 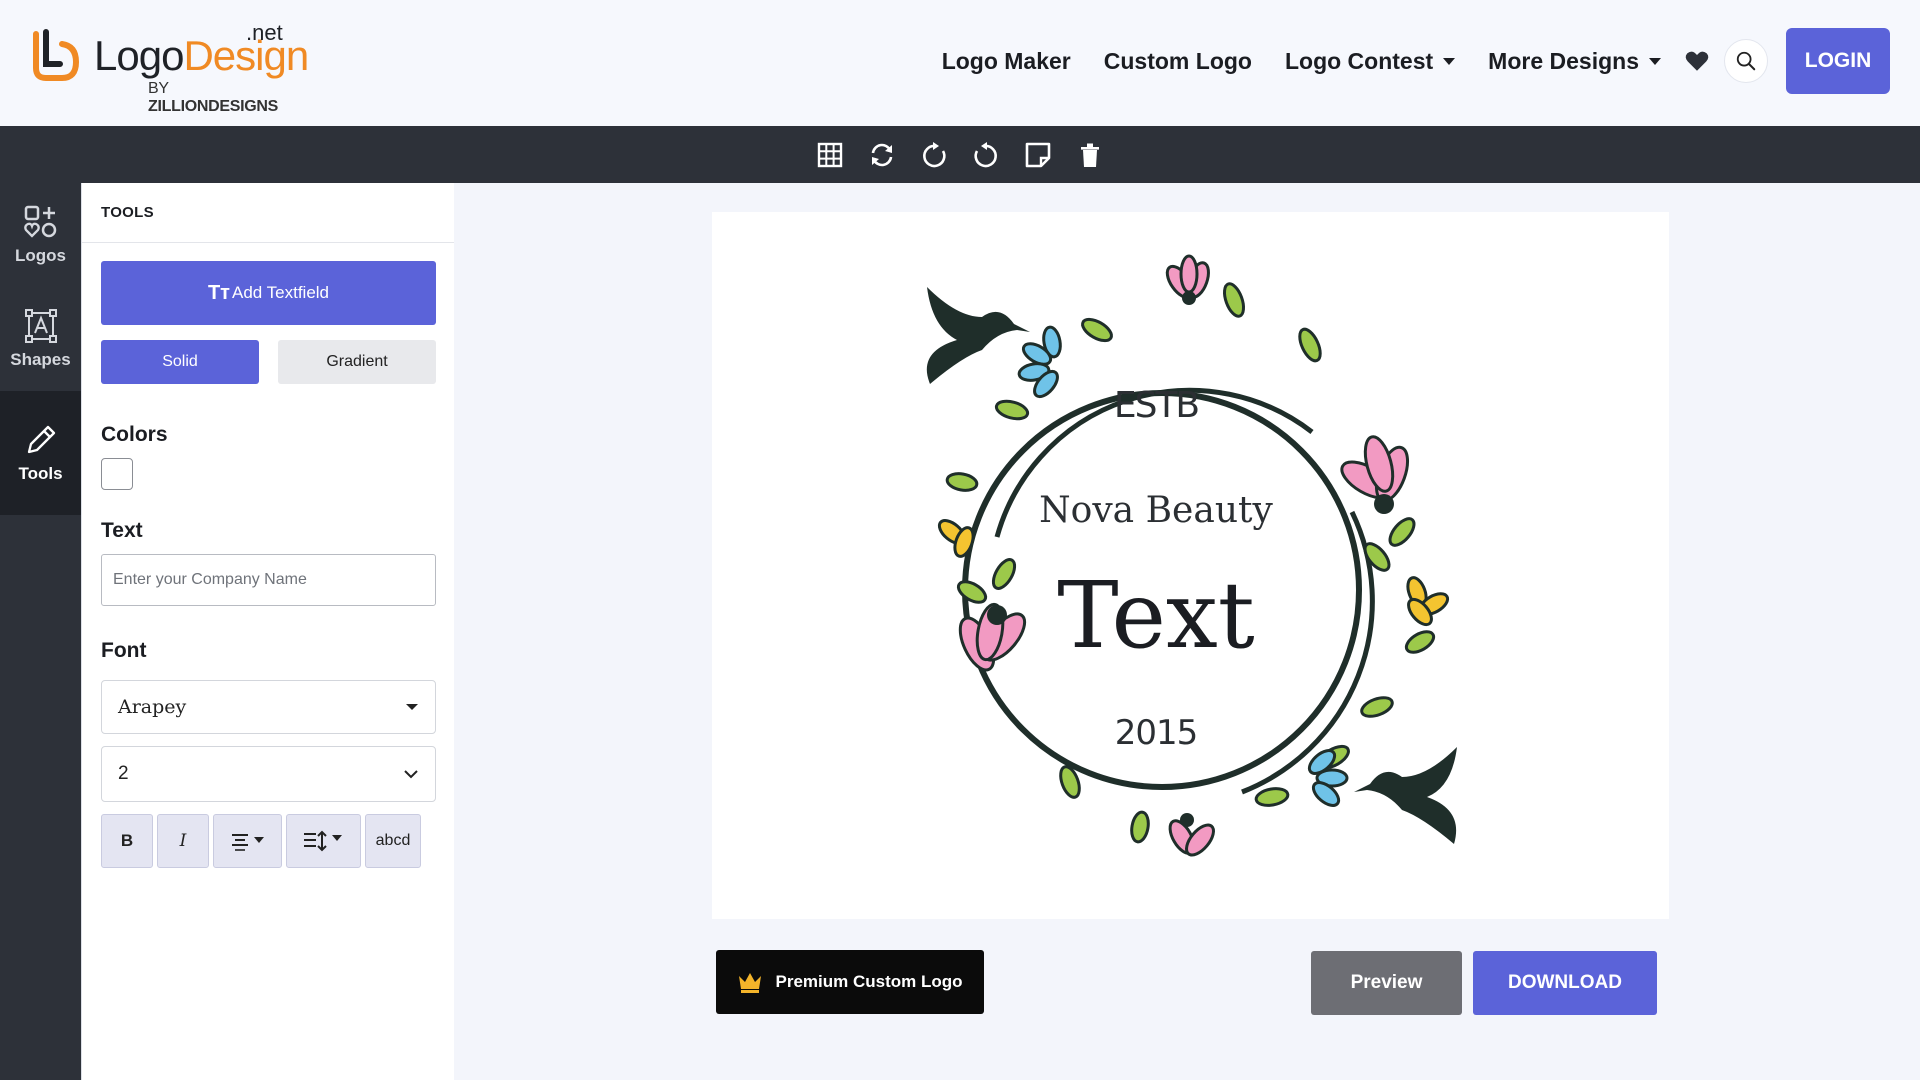 I want to click on rail-logos: Logos, so click(x=40, y=235).